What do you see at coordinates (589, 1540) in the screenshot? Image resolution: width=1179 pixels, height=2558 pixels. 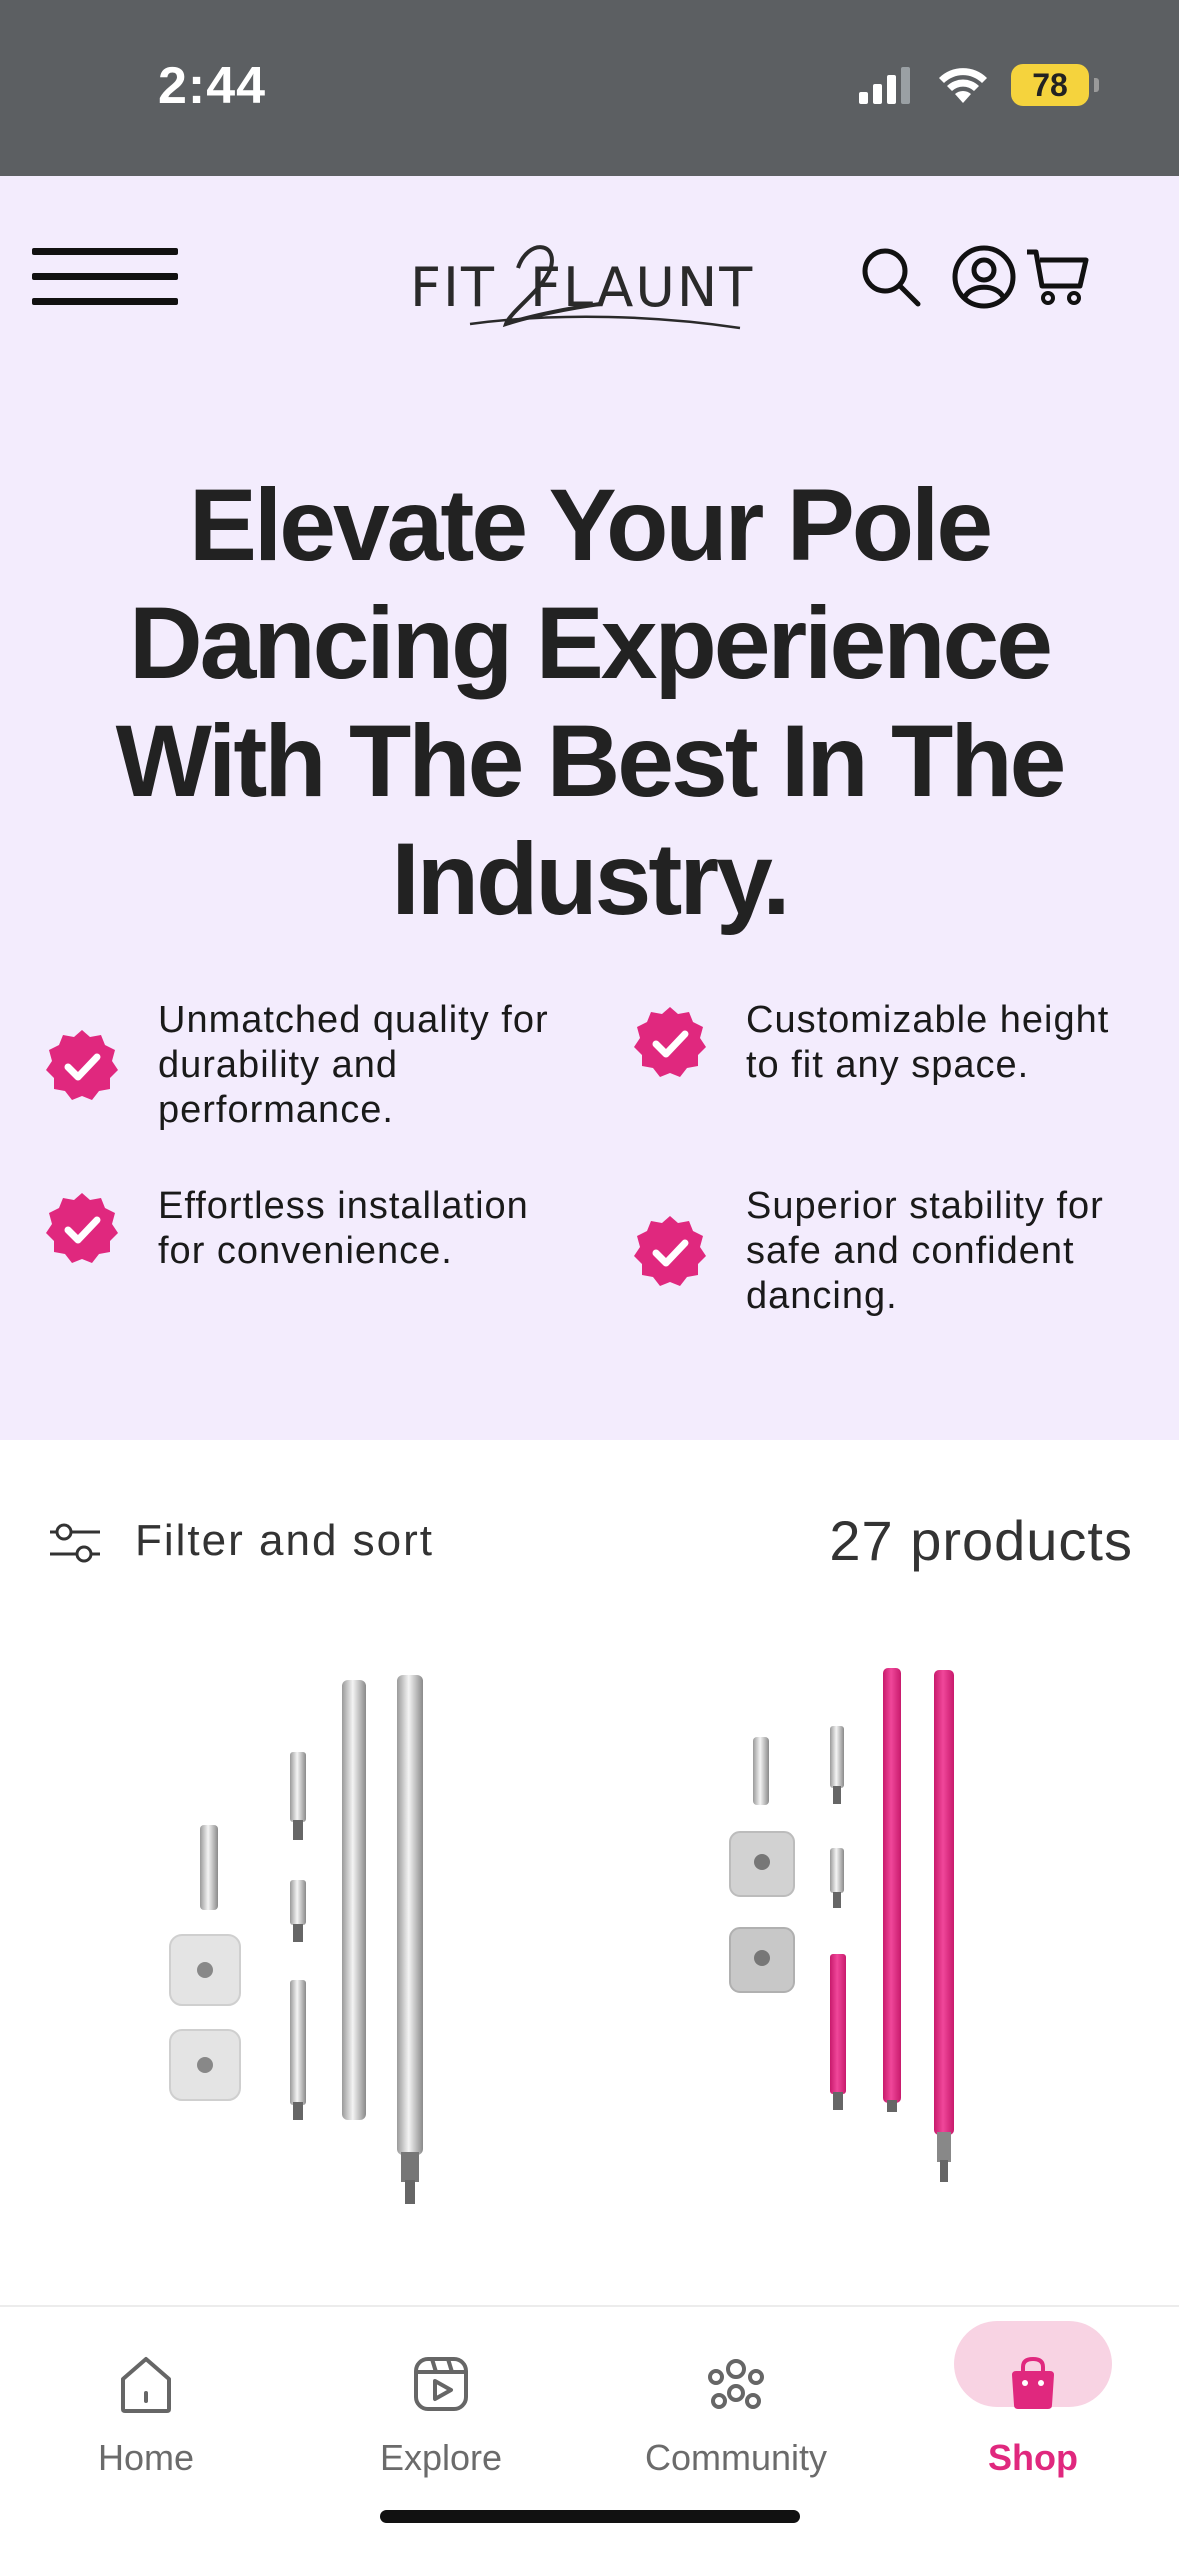 I see `filter-bar: Filter and sort 27 products` at bounding box center [589, 1540].